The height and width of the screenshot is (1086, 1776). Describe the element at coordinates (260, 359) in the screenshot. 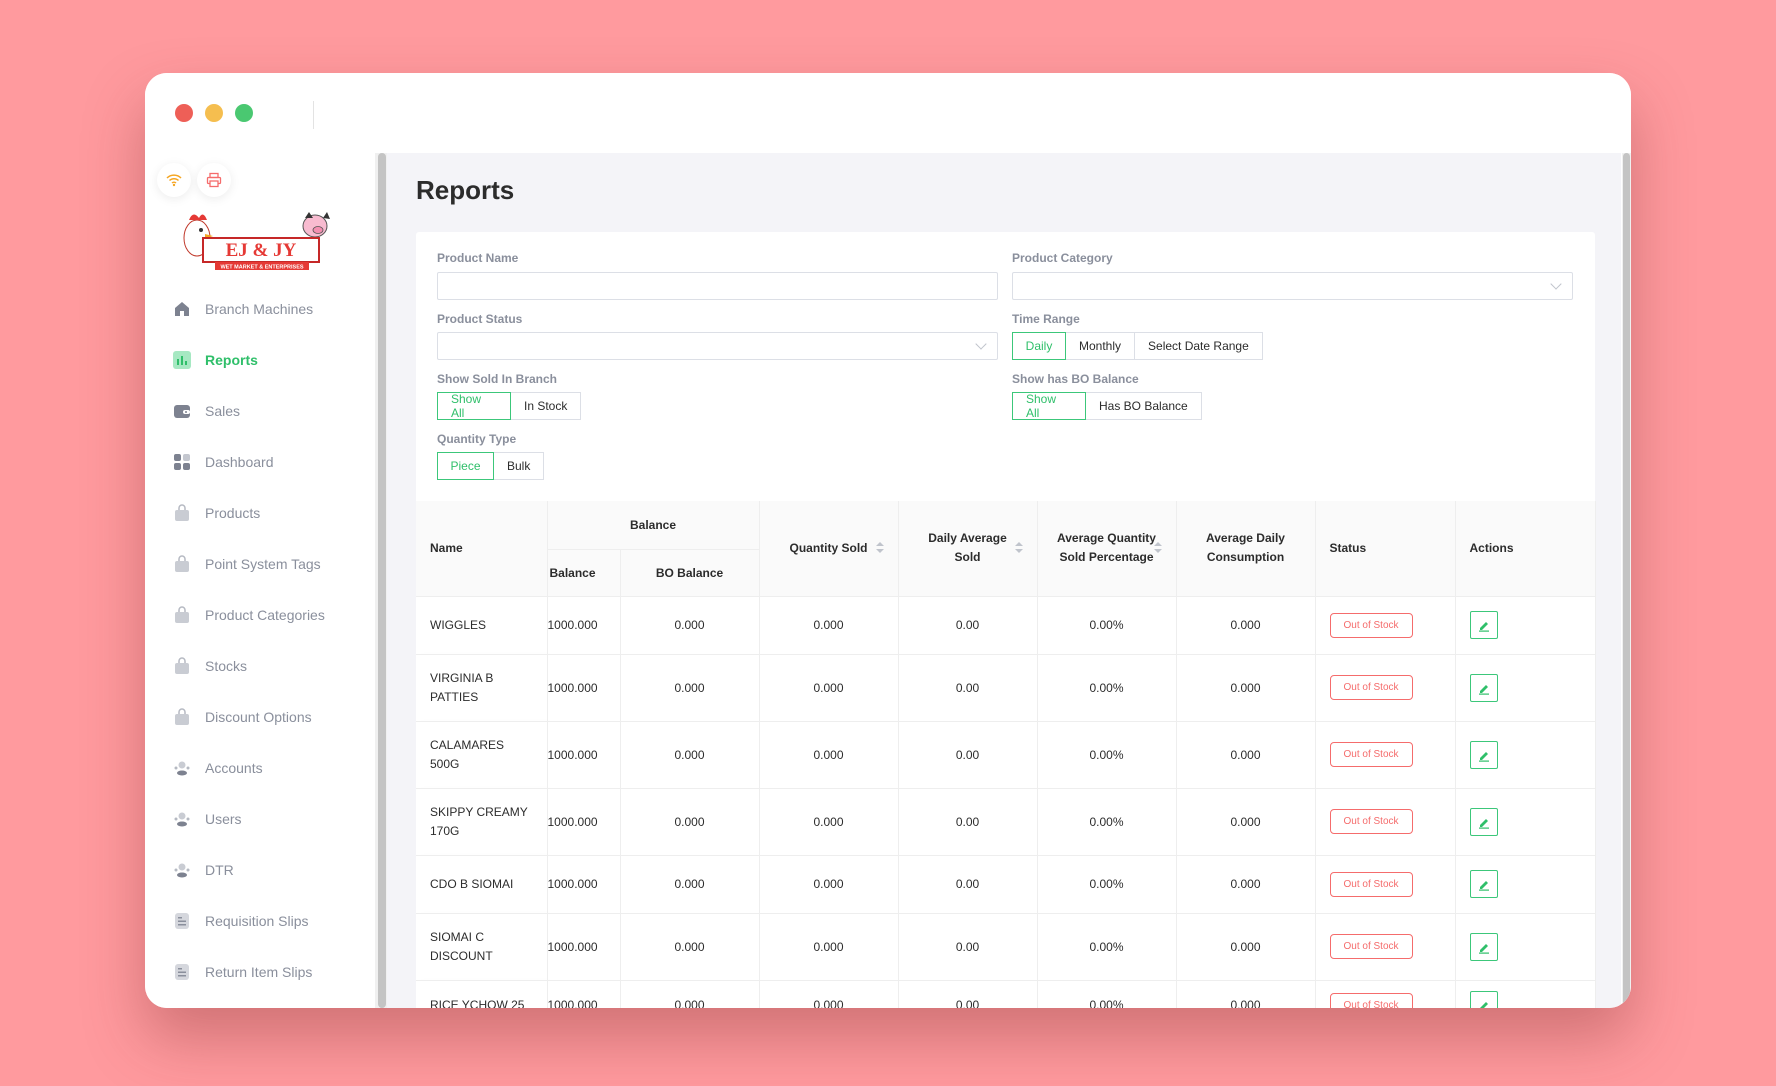

I see `sidebar-item-reports: Reports` at that location.